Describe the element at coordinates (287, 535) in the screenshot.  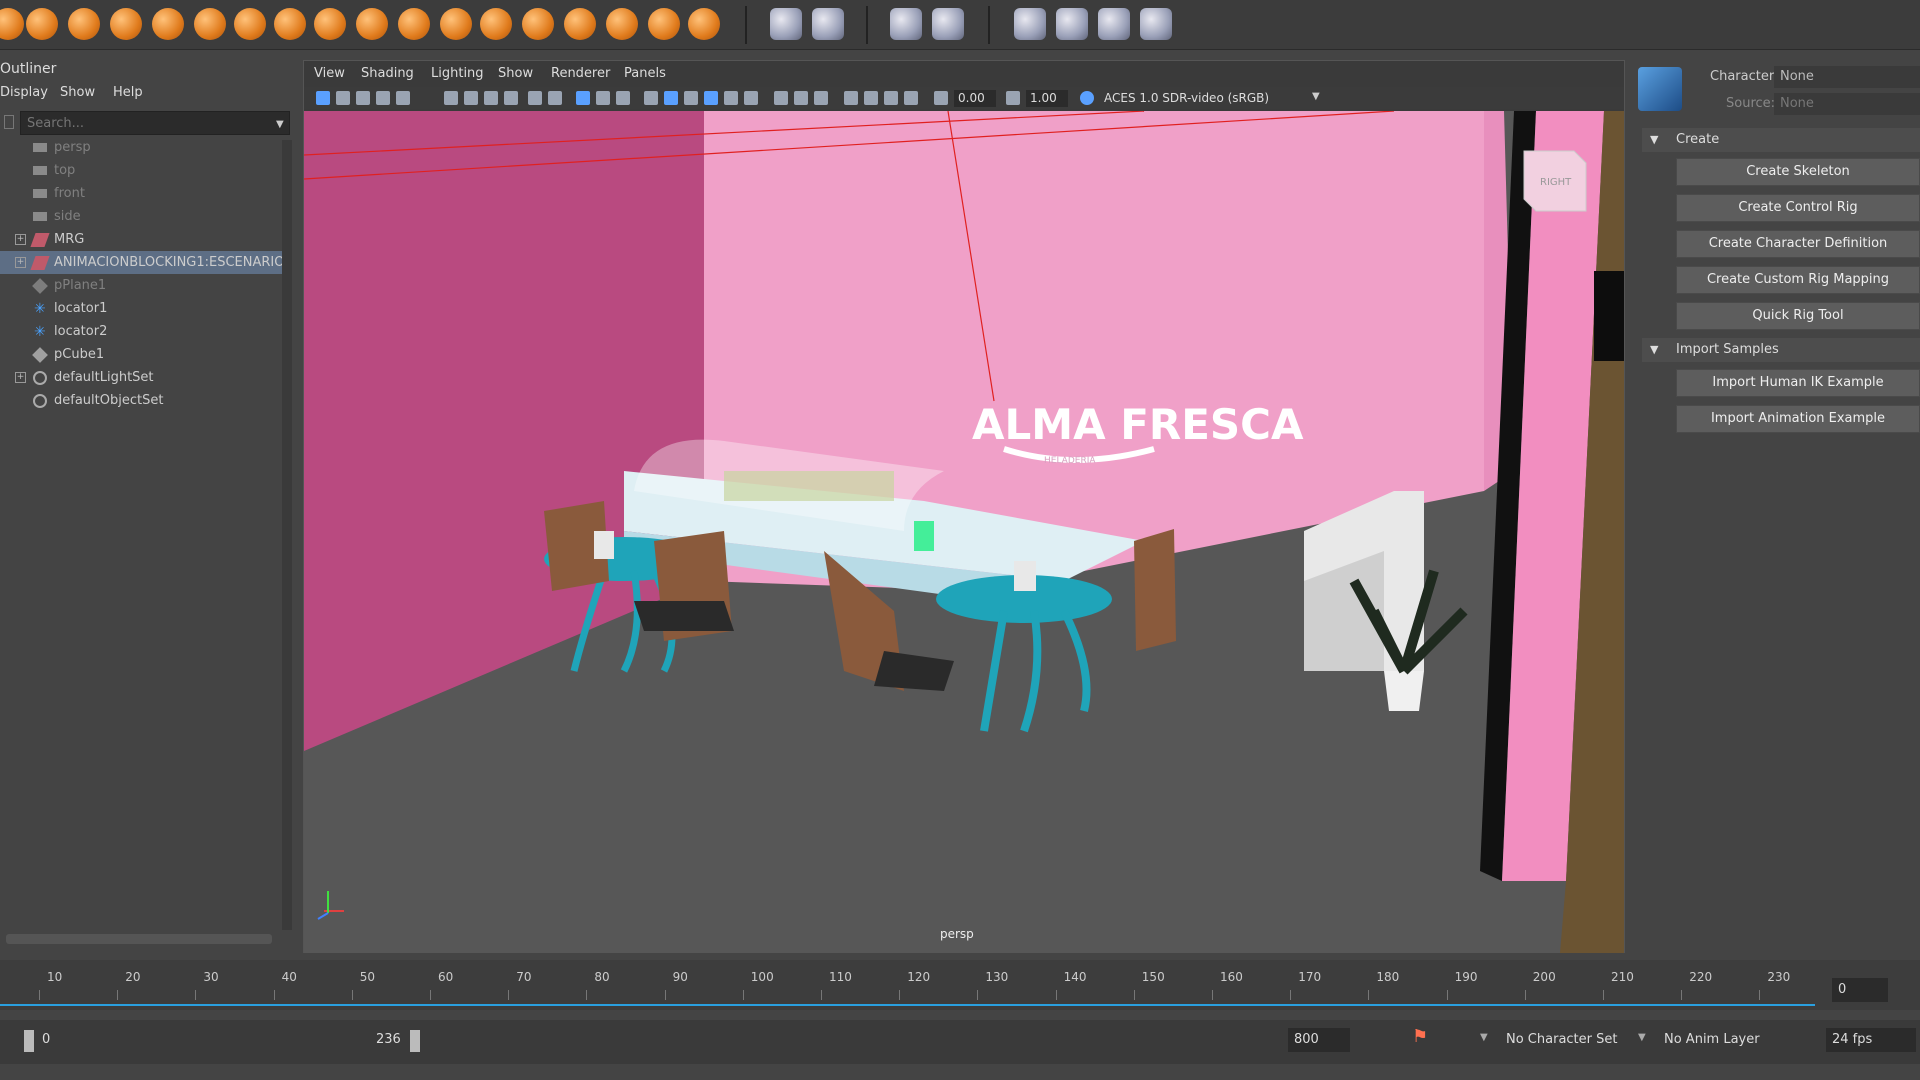
I see `outliner-vertical-scrollbar` at that location.